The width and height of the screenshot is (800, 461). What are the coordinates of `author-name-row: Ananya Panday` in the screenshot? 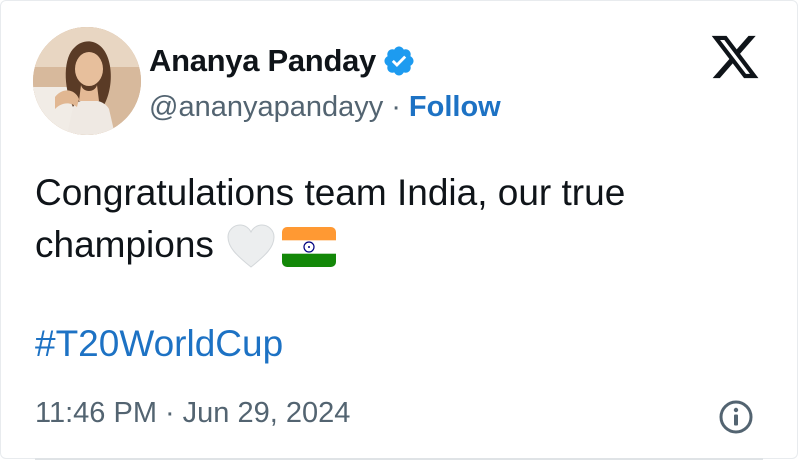 It's located at (282, 61).